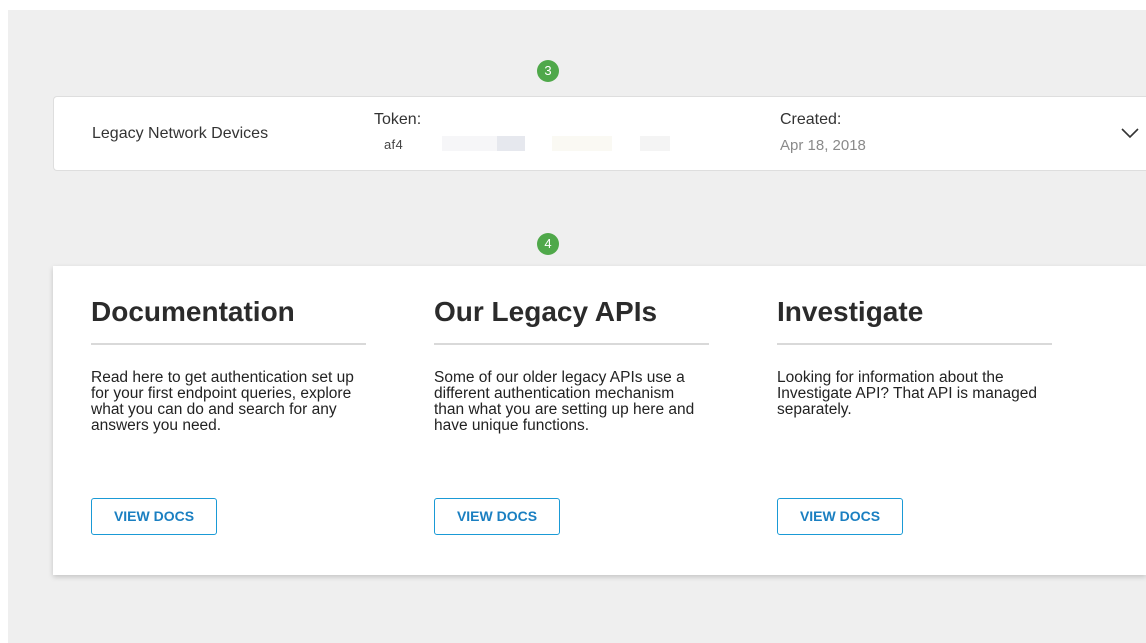 The width and height of the screenshot is (1146, 643). Describe the element at coordinates (823, 145) in the screenshot. I see `created-date: Apr 18, 2018` at that location.